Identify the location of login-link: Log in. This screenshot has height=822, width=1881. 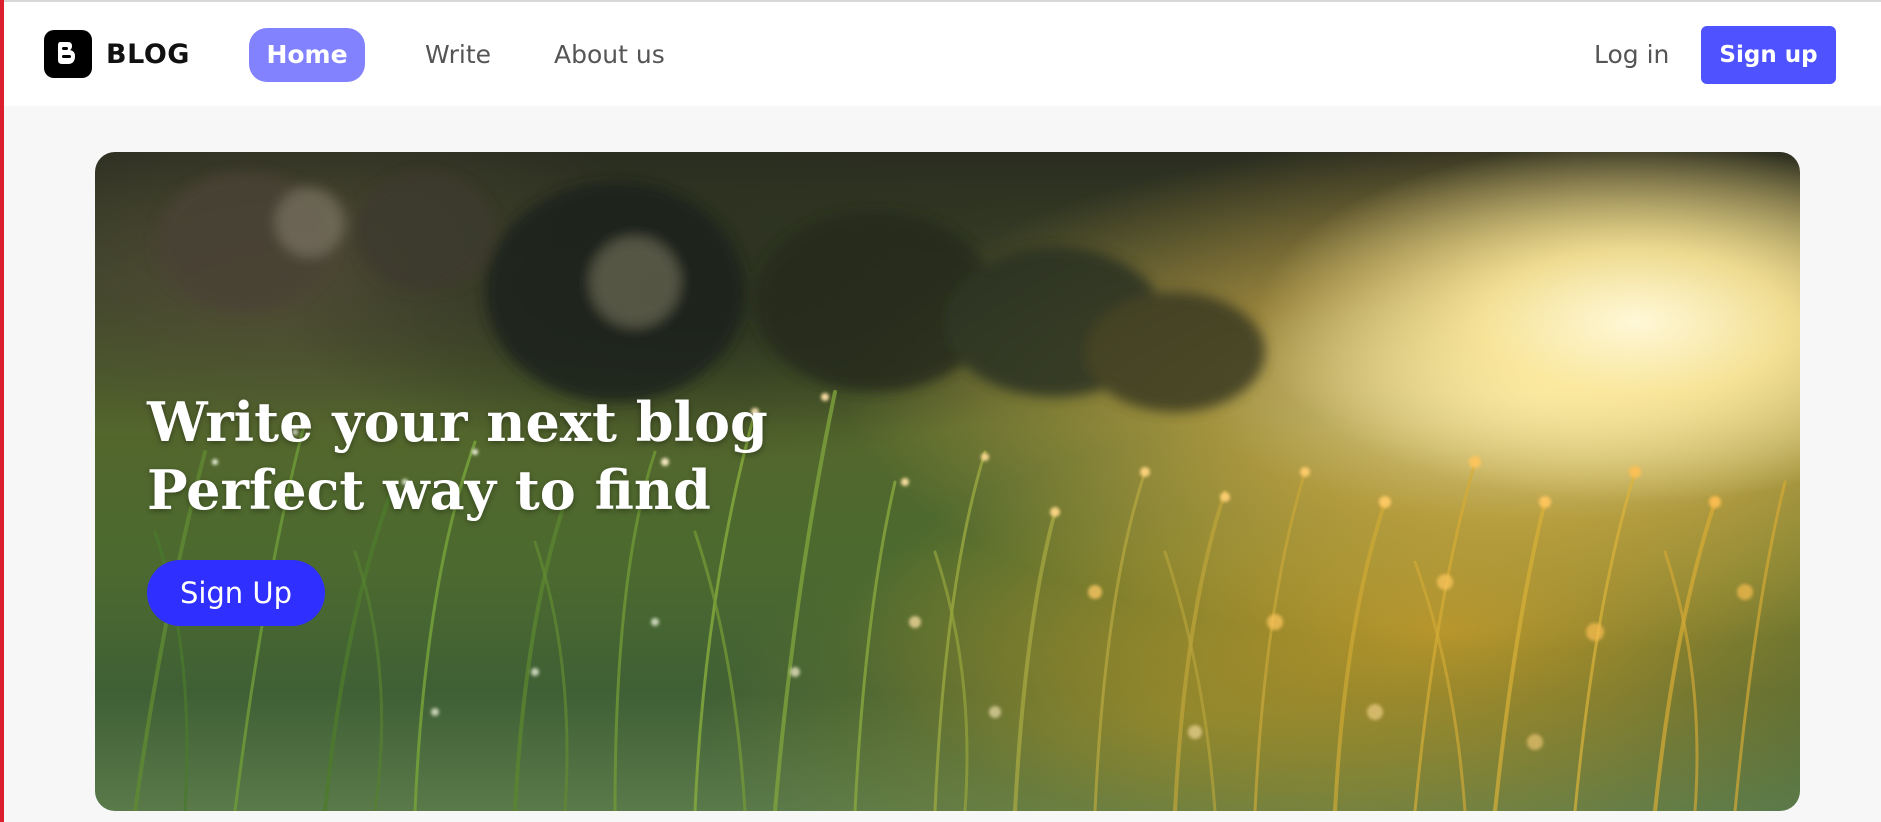
(1631, 55).